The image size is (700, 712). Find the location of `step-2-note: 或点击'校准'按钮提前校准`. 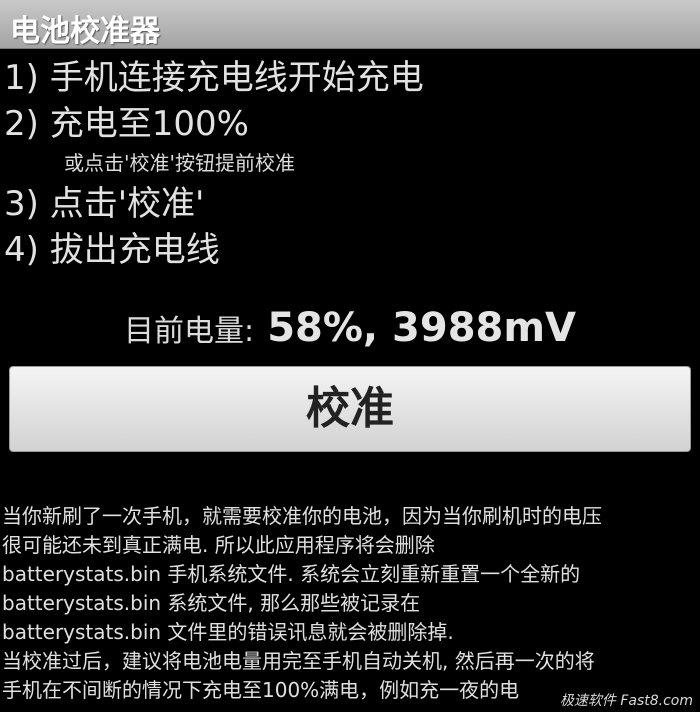

step-2-note: 或点击'校准'按钮提前校准 is located at coordinates (179, 163).